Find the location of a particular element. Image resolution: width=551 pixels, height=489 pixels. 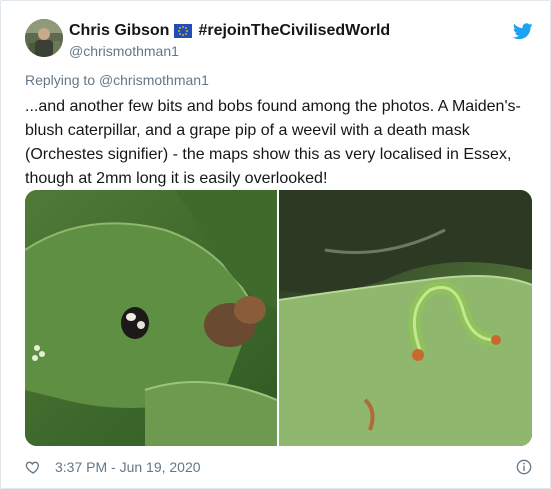

reply-mention-link: @chrismothman1 is located at coordinates (154, 80).